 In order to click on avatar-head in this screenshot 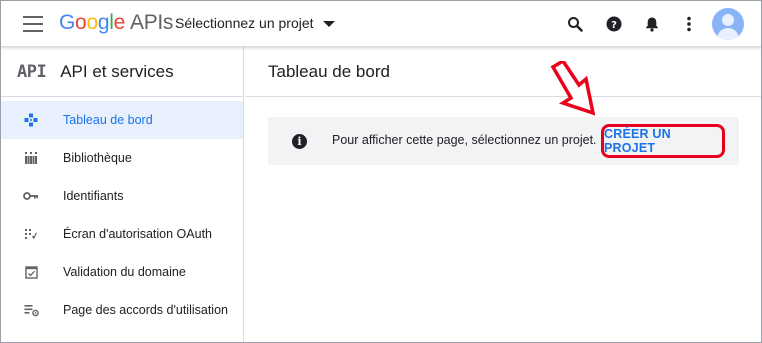, I will do `click(728, 20)`.